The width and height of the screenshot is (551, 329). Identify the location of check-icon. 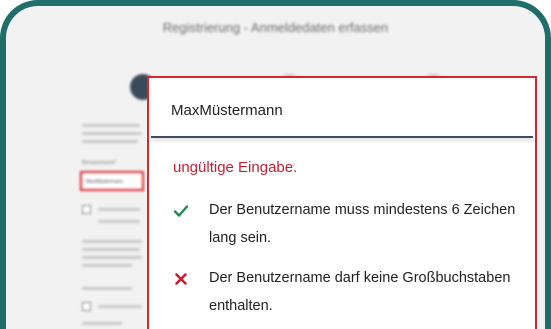
(181, 211).